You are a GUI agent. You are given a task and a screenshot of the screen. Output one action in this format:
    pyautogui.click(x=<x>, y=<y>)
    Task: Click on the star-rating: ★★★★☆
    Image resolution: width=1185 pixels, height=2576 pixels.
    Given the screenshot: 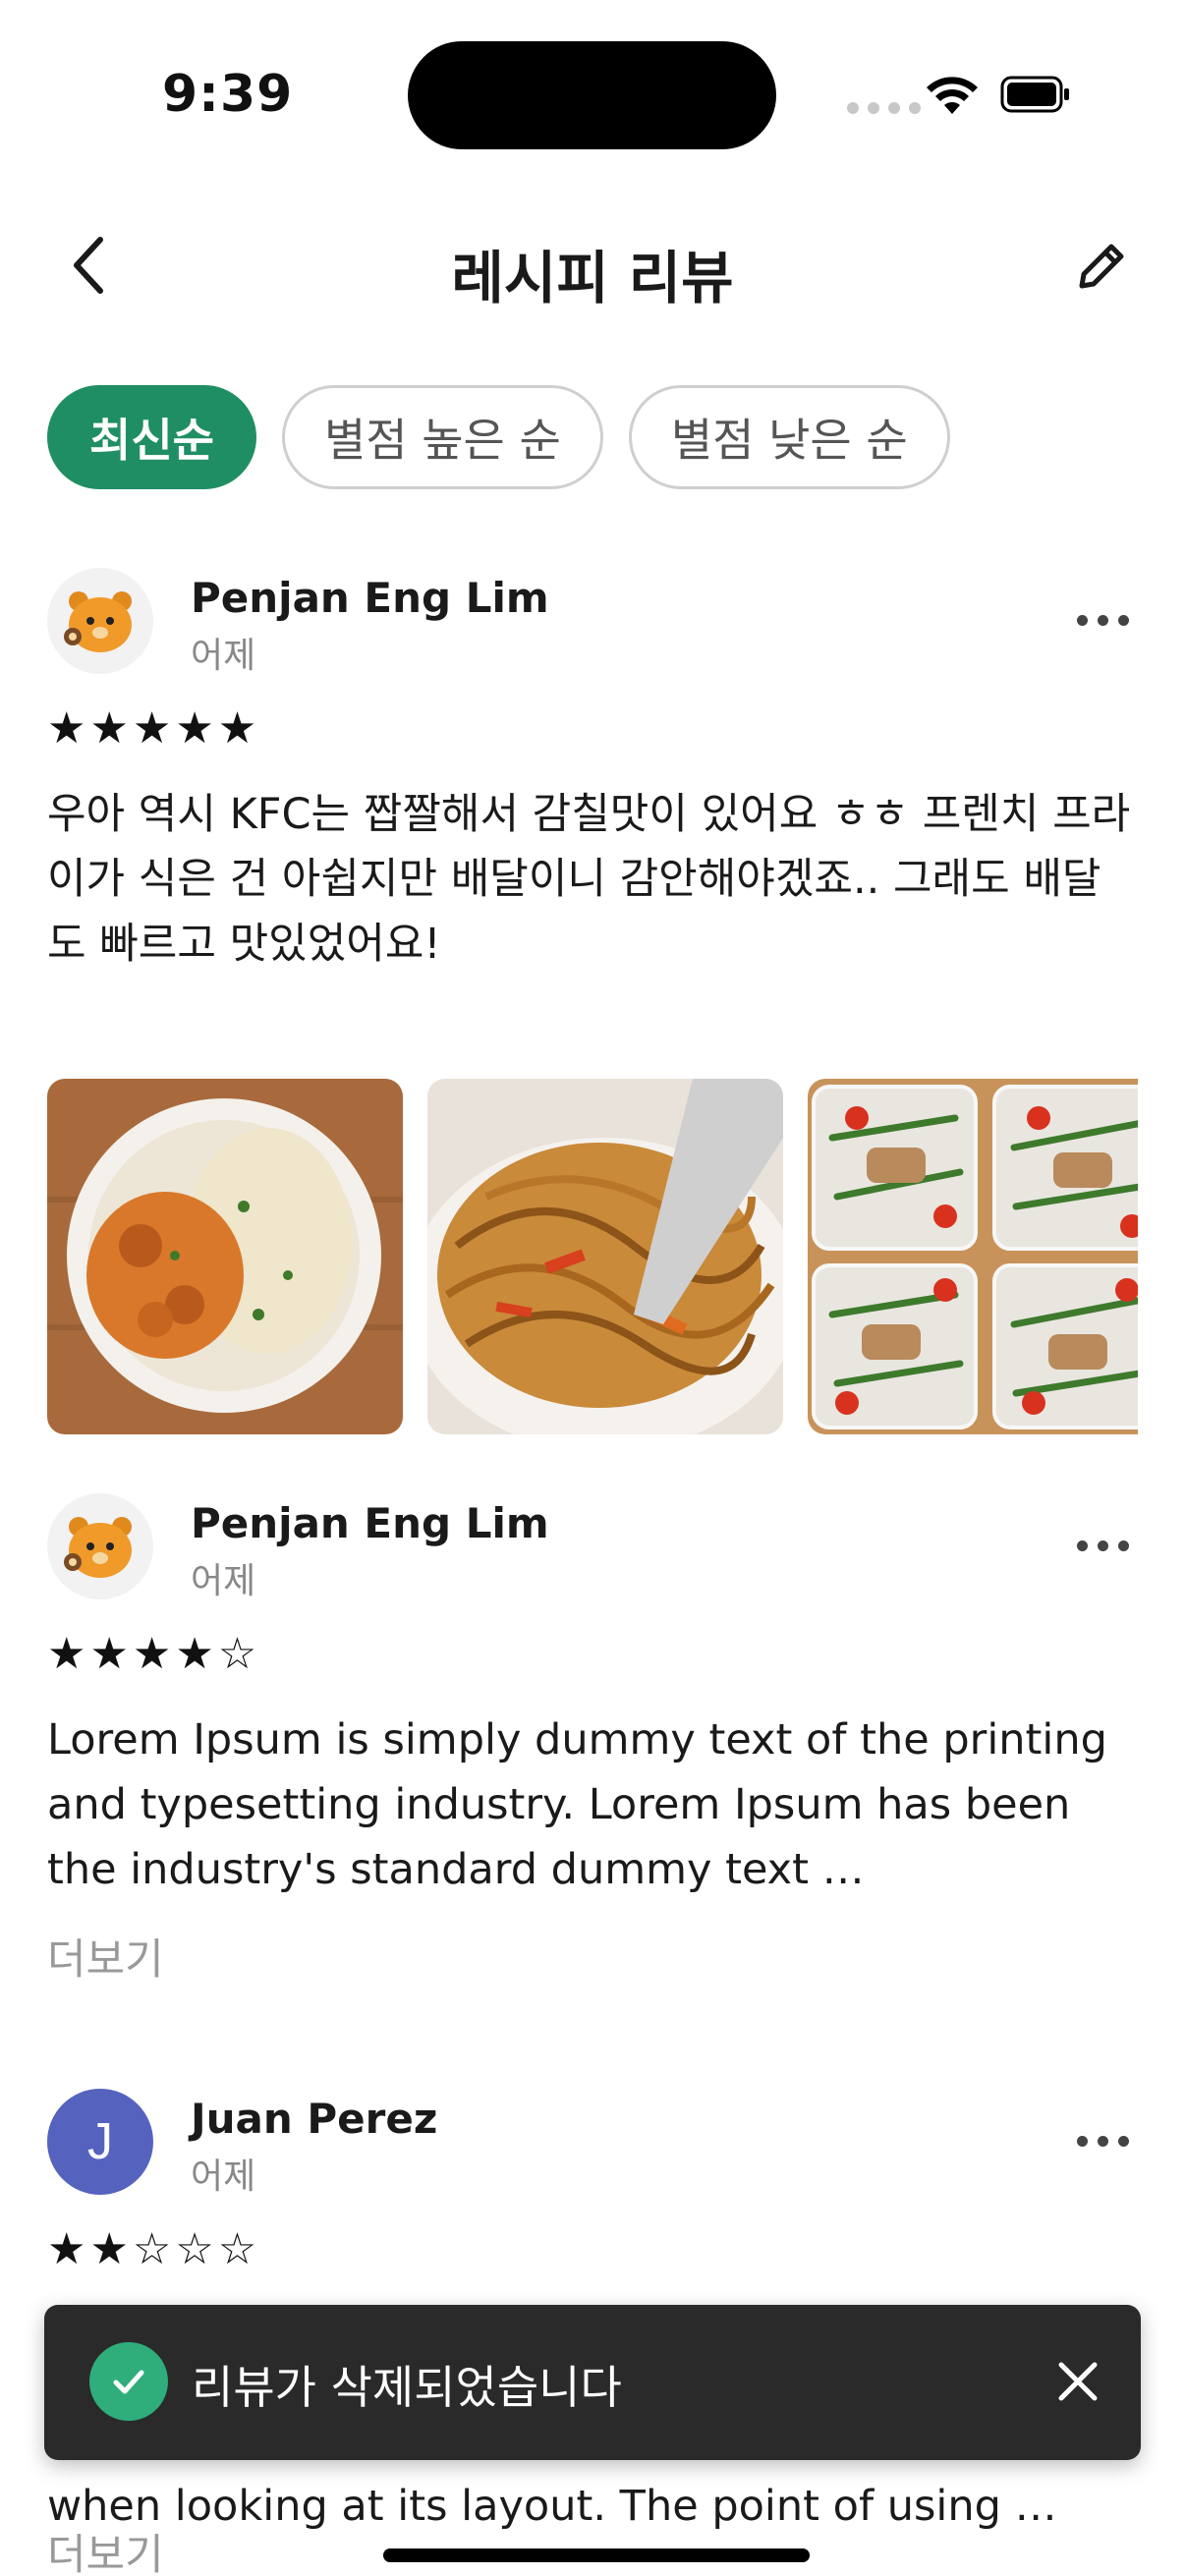 What is the action you would take?
    pyautogui.click(x=154, y=1654)
    